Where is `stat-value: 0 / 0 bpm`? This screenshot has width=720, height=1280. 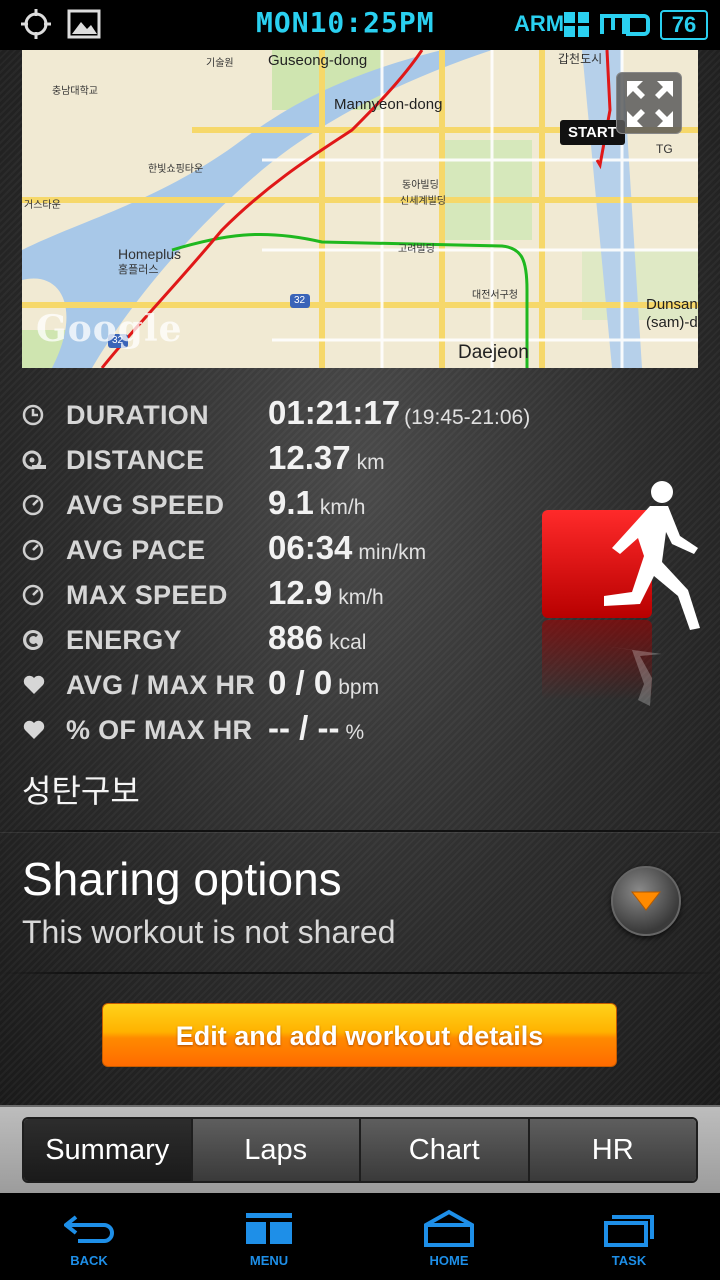
stat-value: 0 / 0 bpm is located at coordinates (324, 682).